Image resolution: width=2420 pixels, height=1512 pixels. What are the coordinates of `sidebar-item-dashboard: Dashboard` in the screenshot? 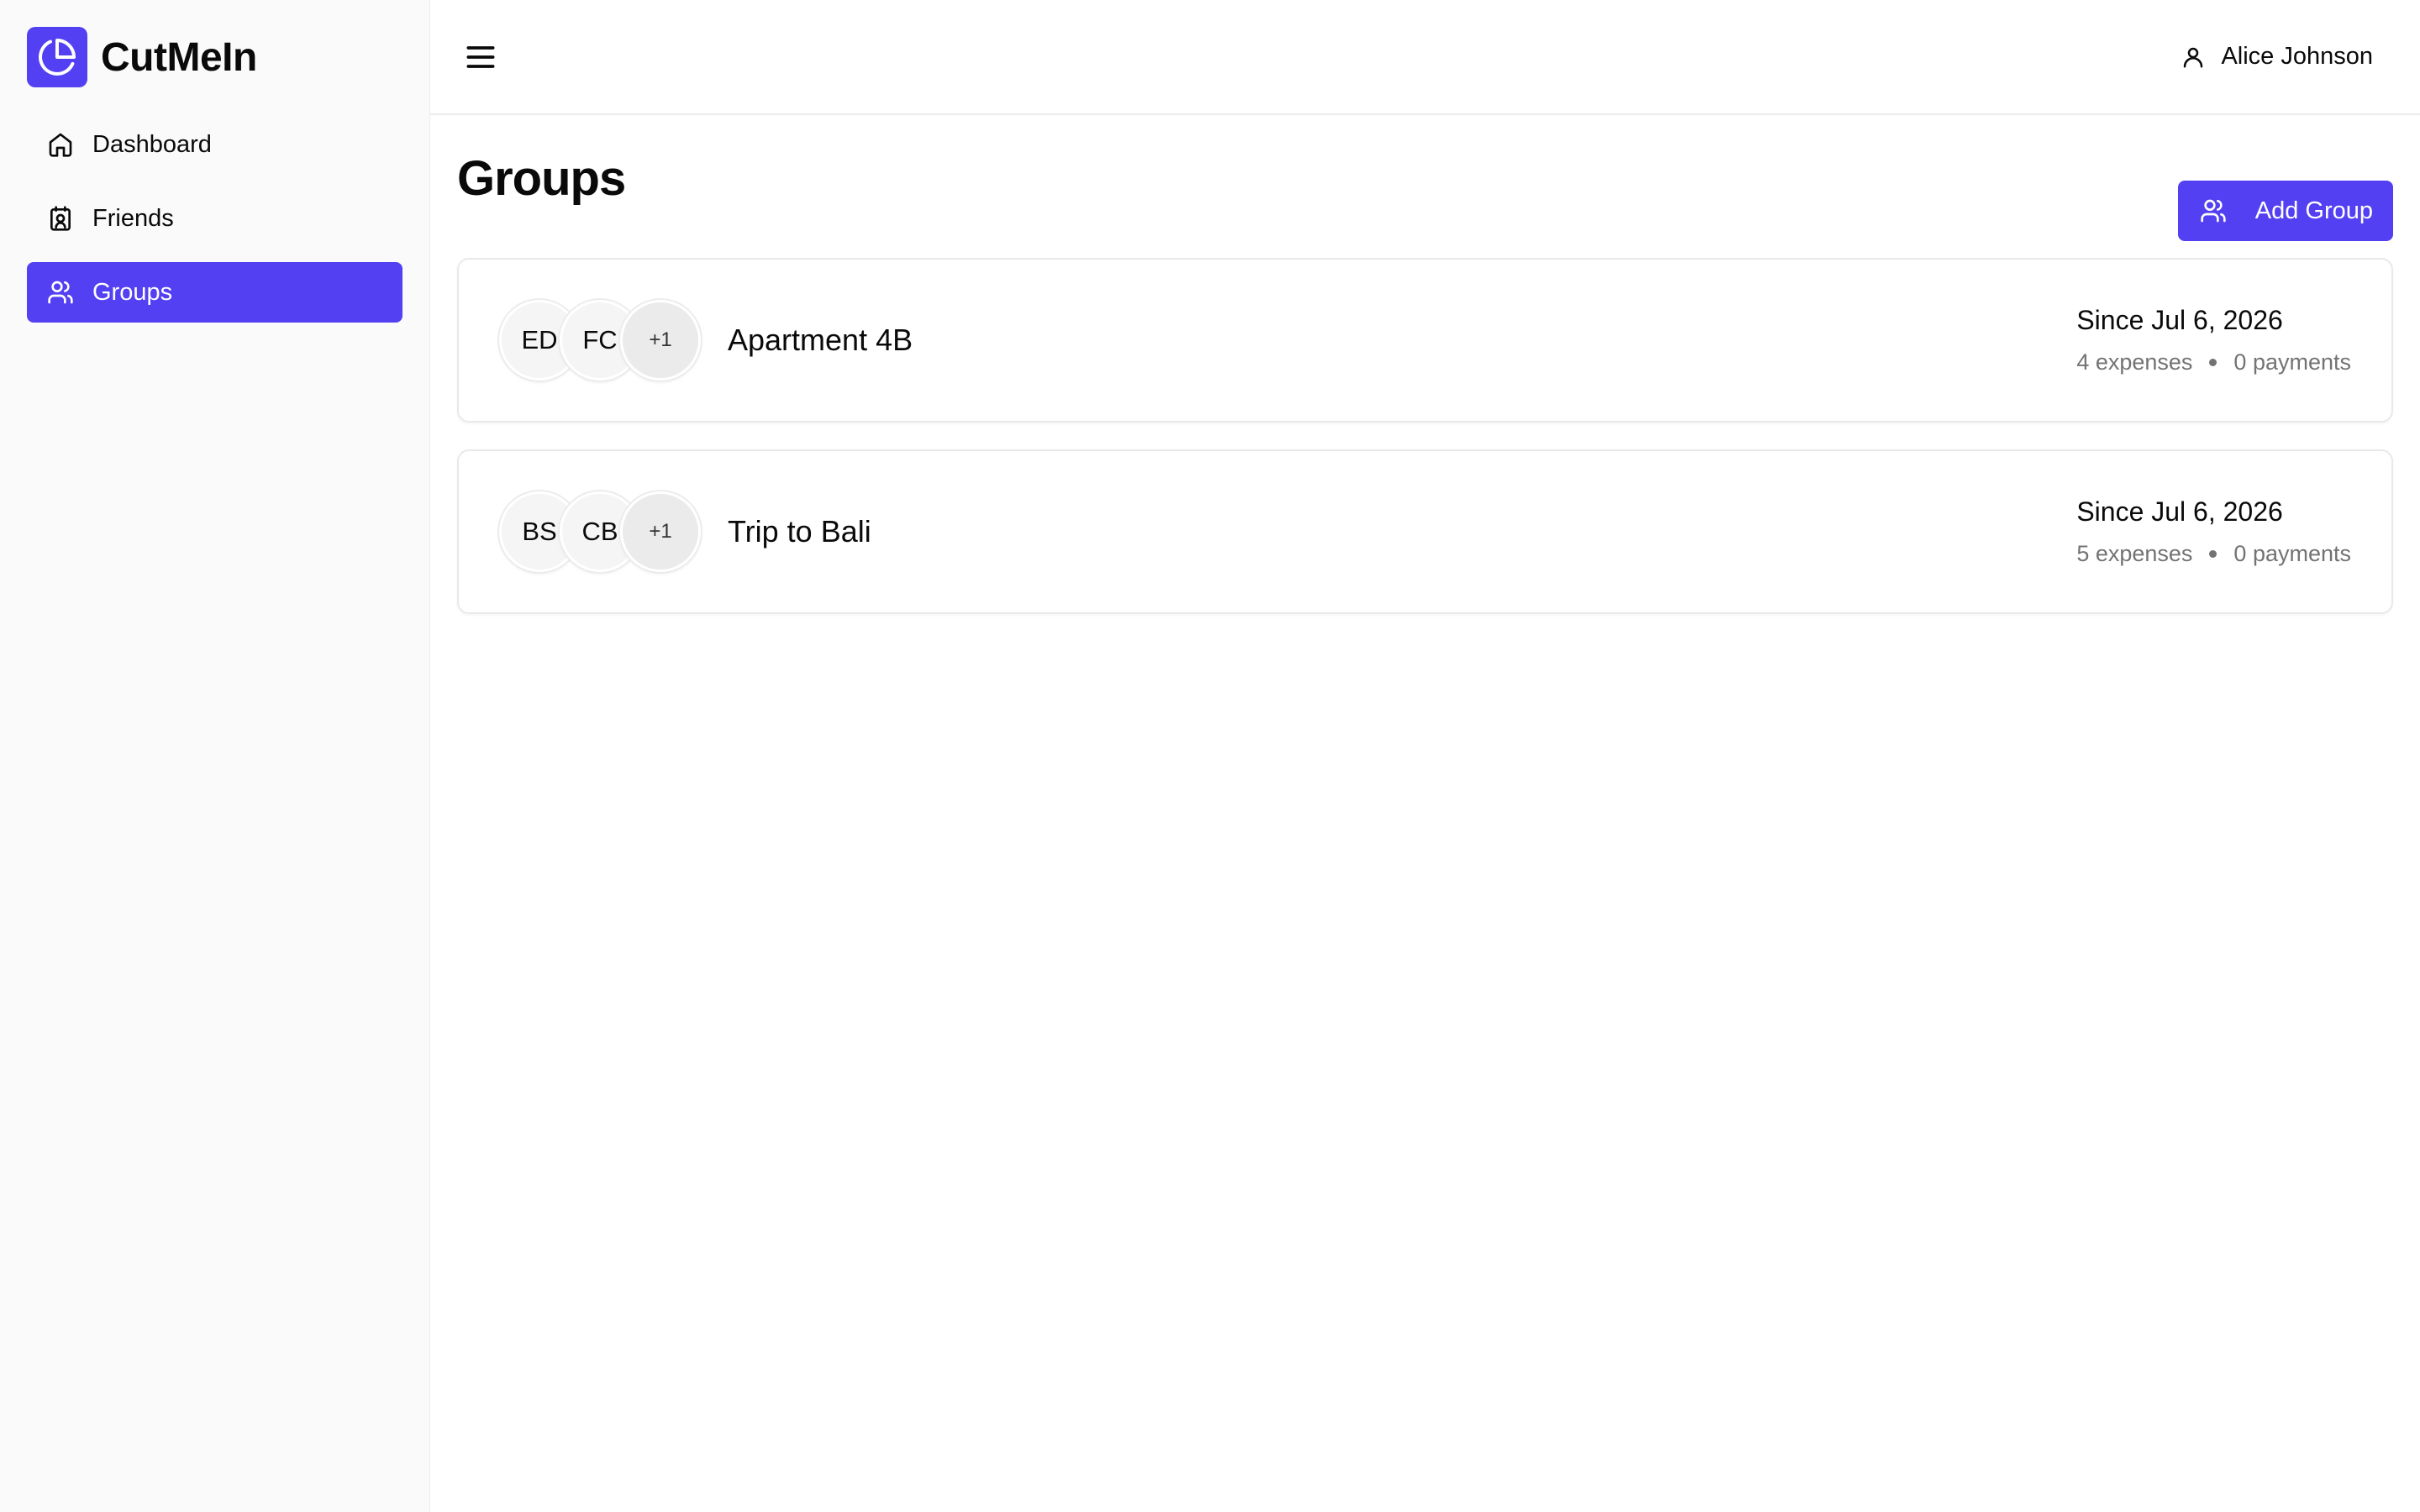 It's located at (214, 144).